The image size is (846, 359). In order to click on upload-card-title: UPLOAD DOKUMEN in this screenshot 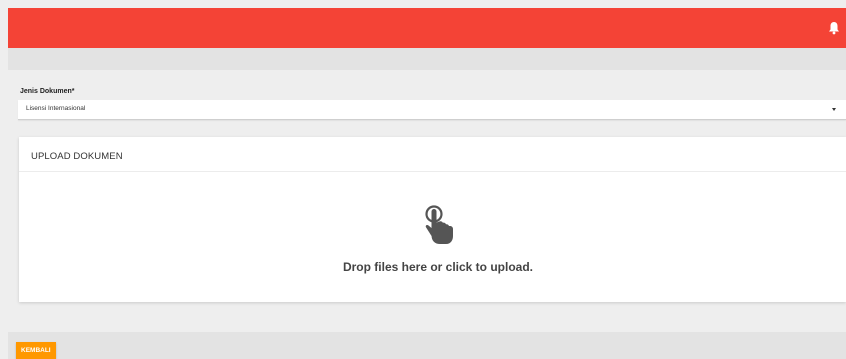, I will do `click(77, 156)`.